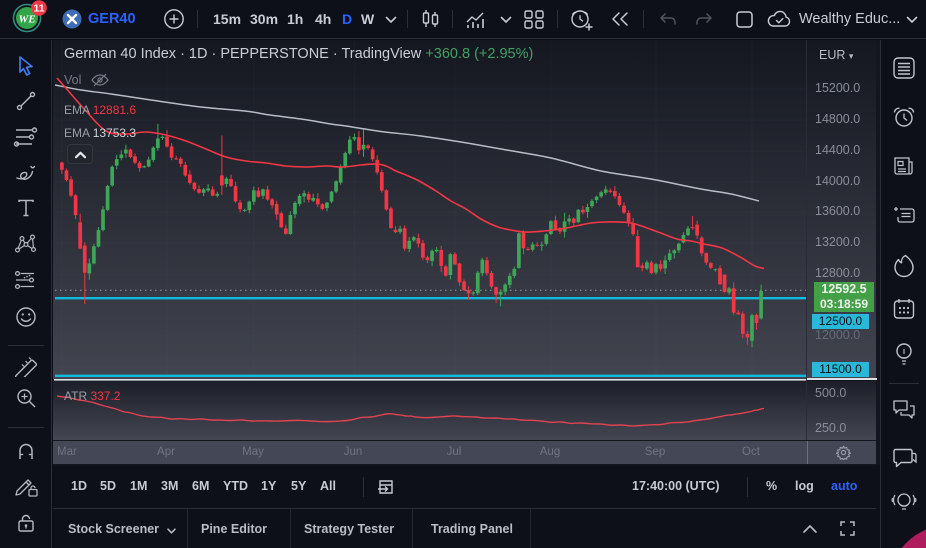 This screenshot has height=548, width=926. Describe the element at coordinates (38, 9) in the screenshot. I see `svg-text: 11` at that location.